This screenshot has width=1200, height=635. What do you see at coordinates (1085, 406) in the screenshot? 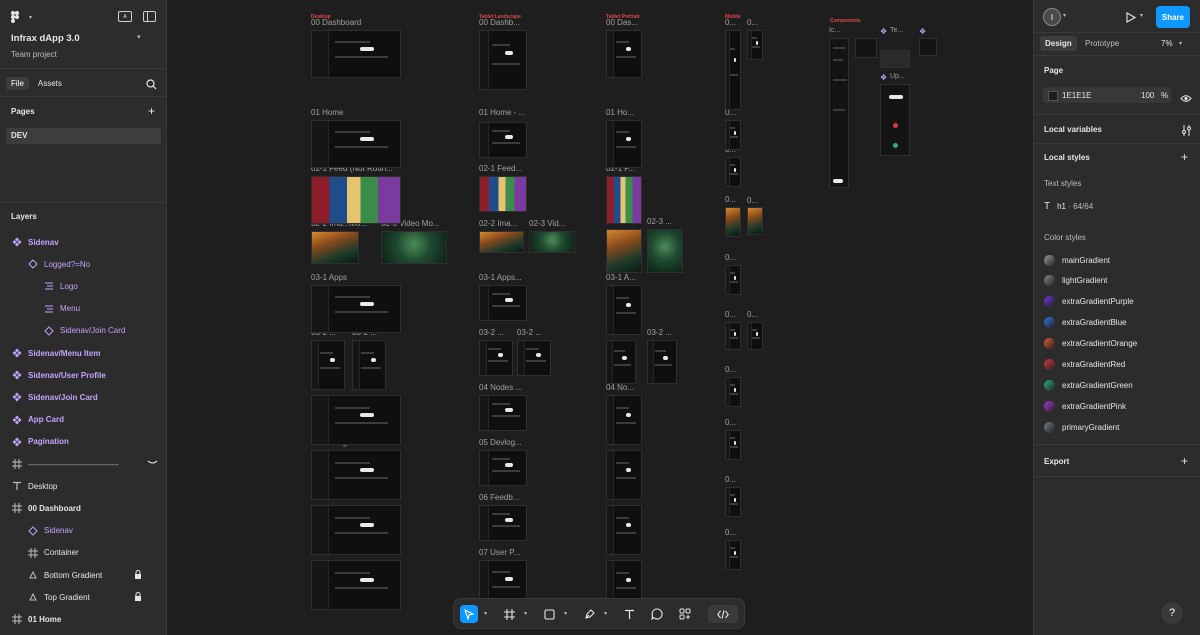
I see `color-style-item: extraGradientPink` at bounding box center [1085, 406].